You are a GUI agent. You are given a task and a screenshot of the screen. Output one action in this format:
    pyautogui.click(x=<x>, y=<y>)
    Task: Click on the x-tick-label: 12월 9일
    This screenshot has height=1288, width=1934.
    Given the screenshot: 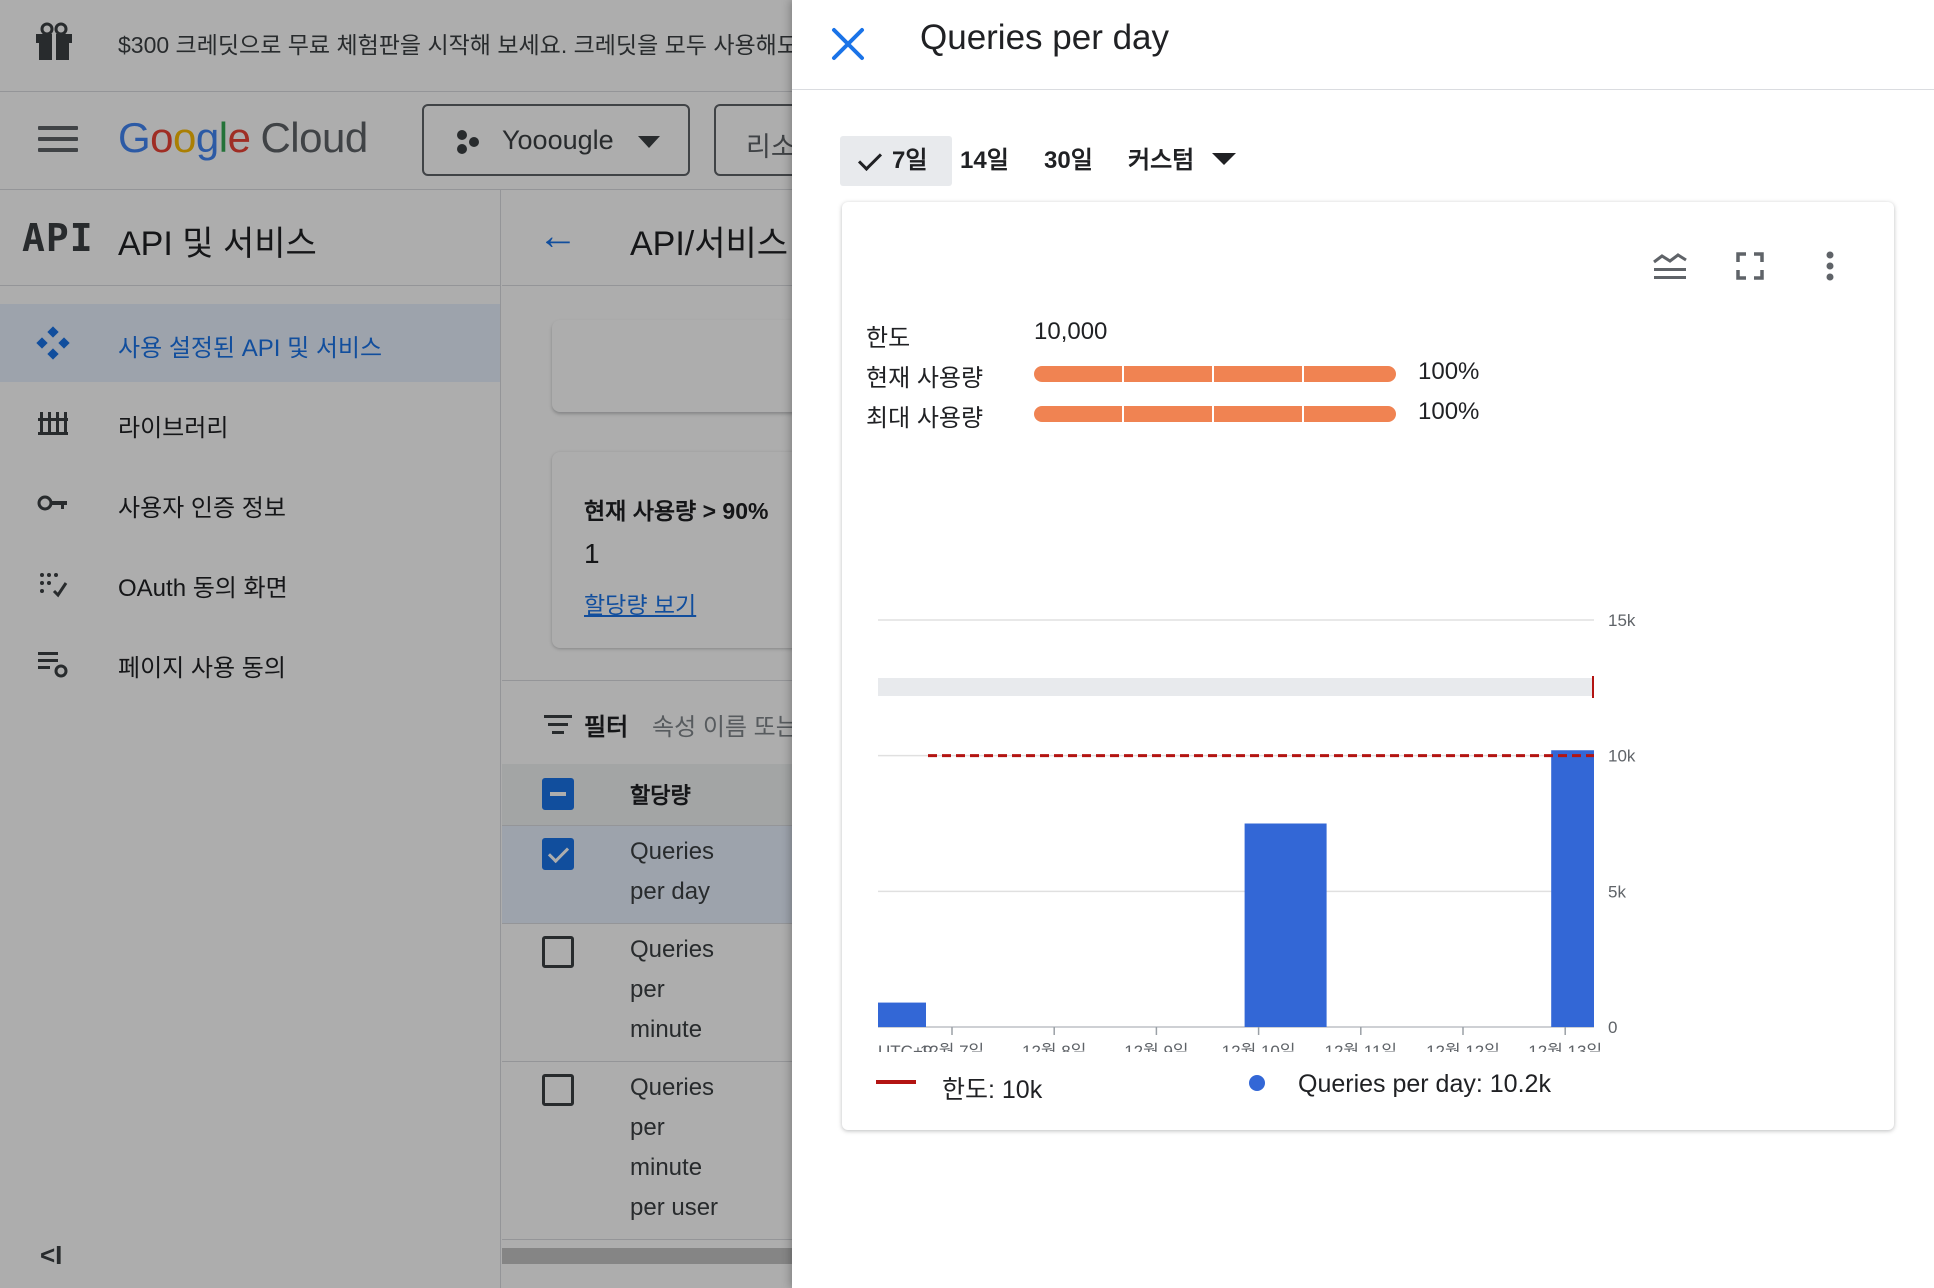 What is the action you would take?
    pyautogui.click(x=1156, y=1047)
    